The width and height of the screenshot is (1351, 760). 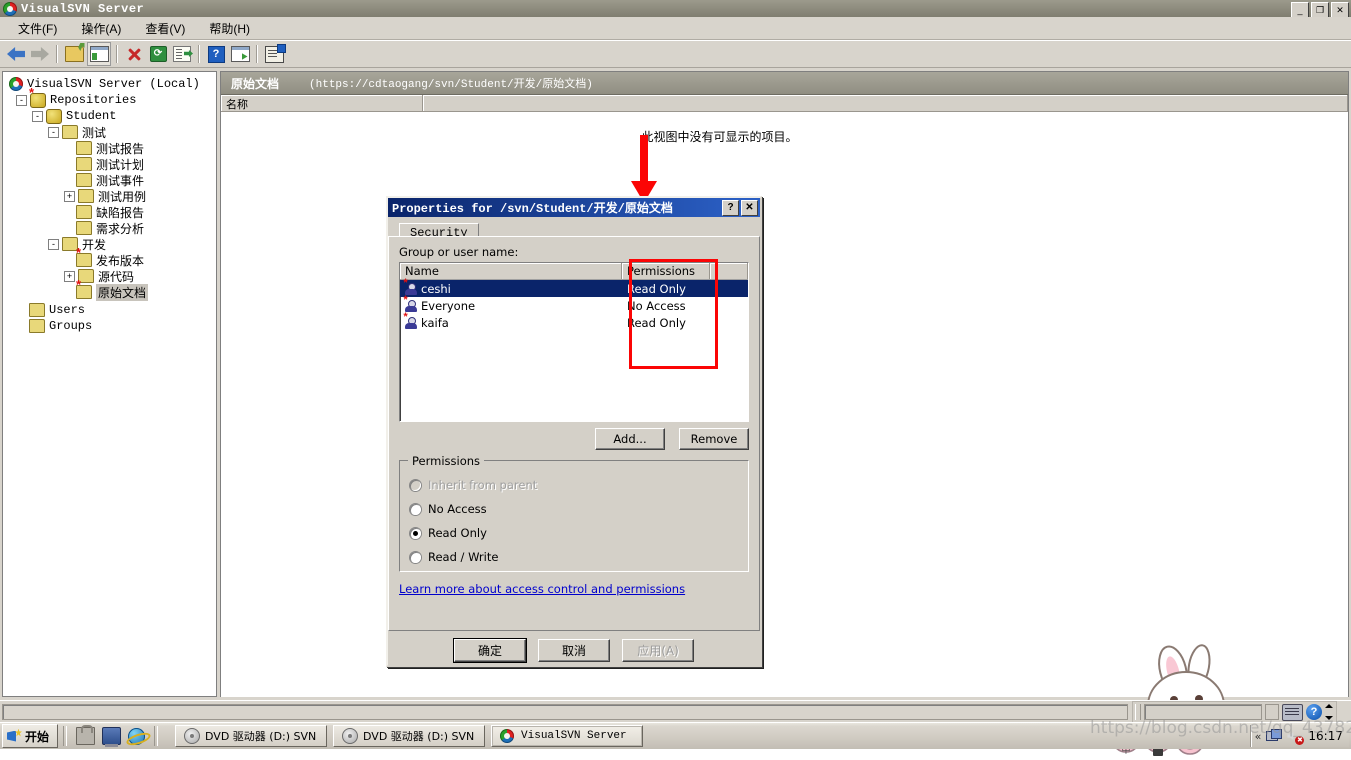 What do you see at coordinates (666, 271) in the screenshot?
I see `acl-col-permissions: Permissions` at bounding box center [666, 271].